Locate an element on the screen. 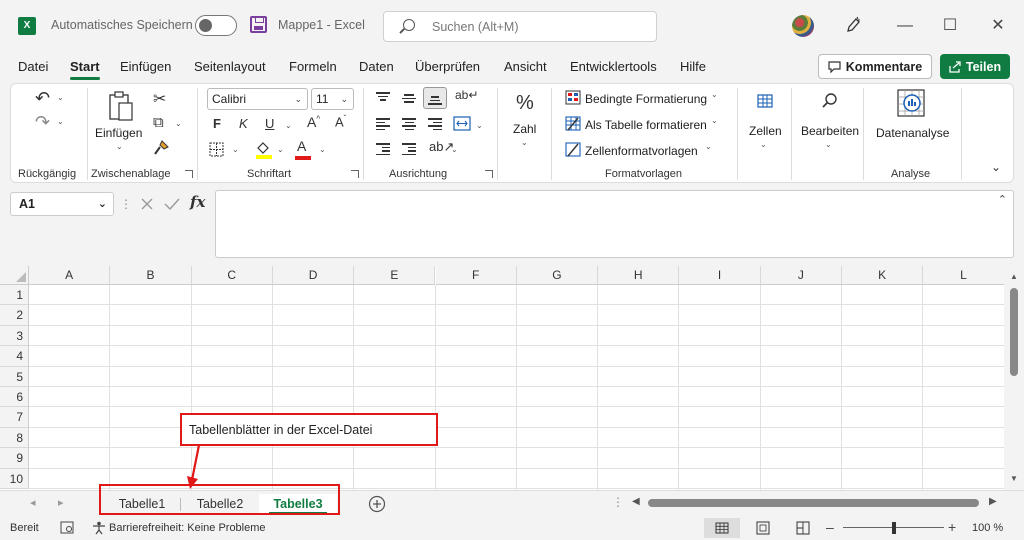 This screenshot has width=1024, height=540. row-header-3: 3 is located at coordinates (14, 336).